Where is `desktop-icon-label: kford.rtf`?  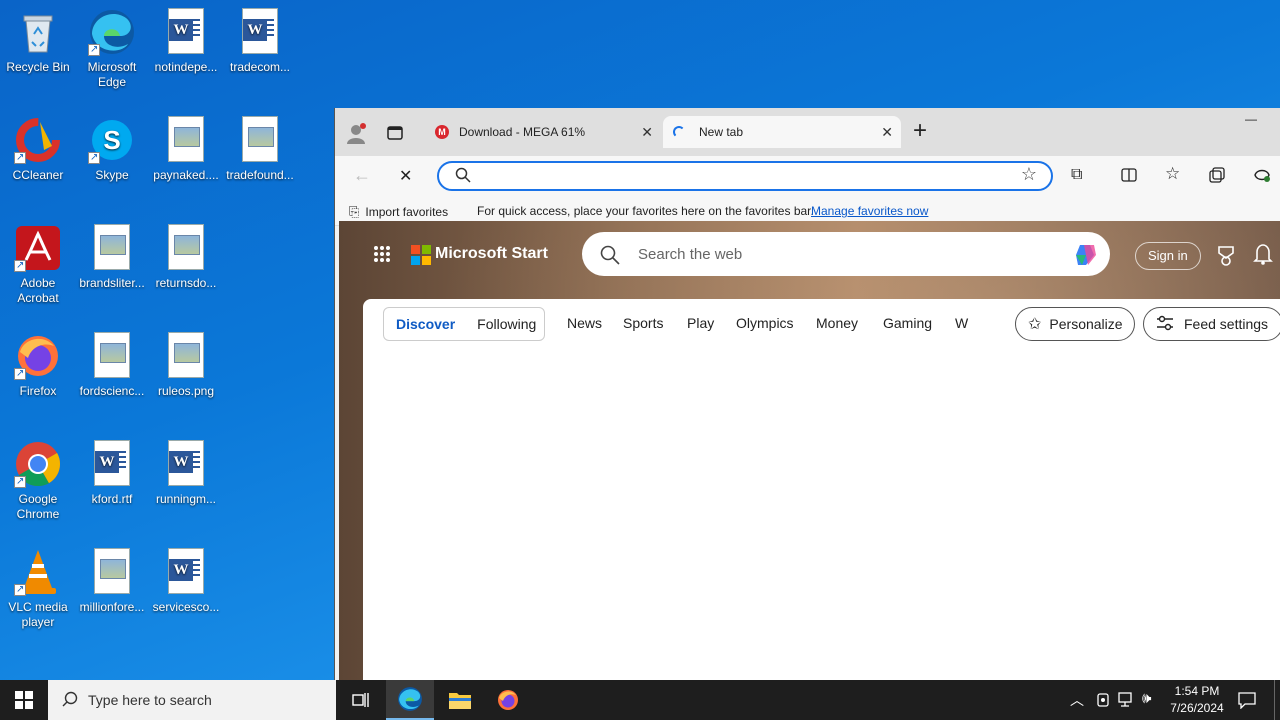 desktop-icon-label: kford.rtf is located at coordinates (112, 499).